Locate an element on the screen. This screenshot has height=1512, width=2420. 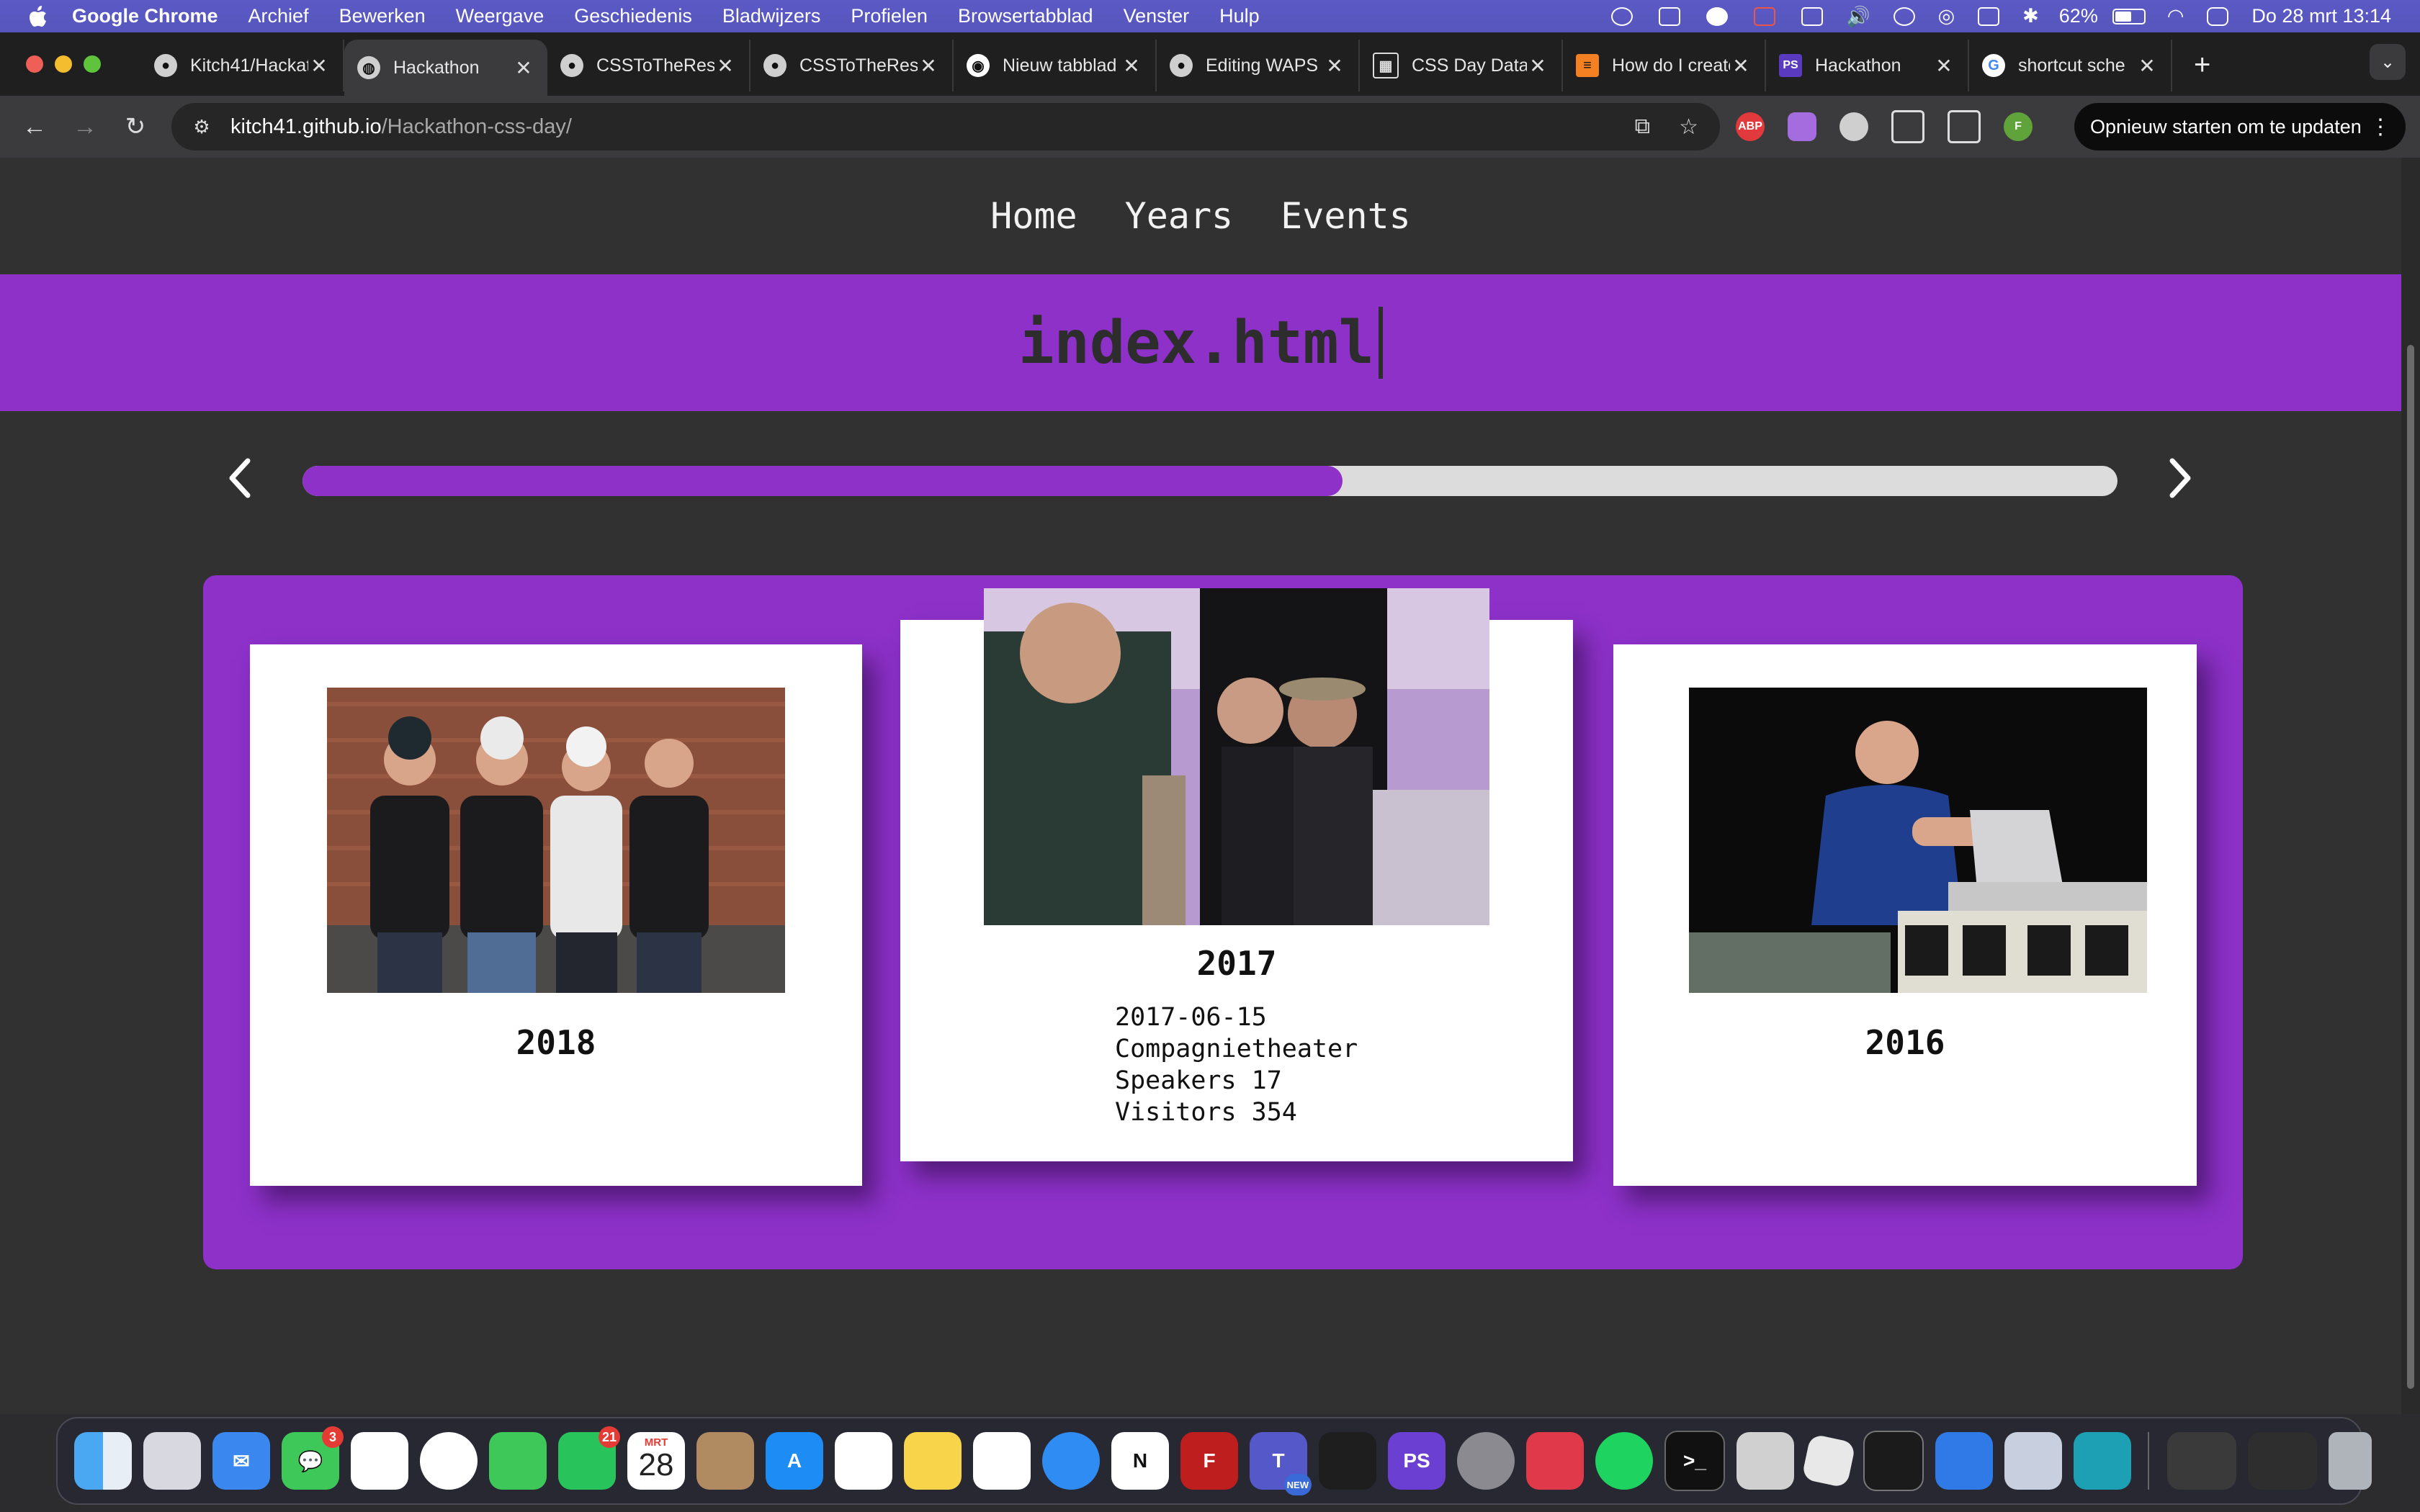
tab-editing-waps: ● Editing WAPS ✕ is located at coordinates (1258, 65).